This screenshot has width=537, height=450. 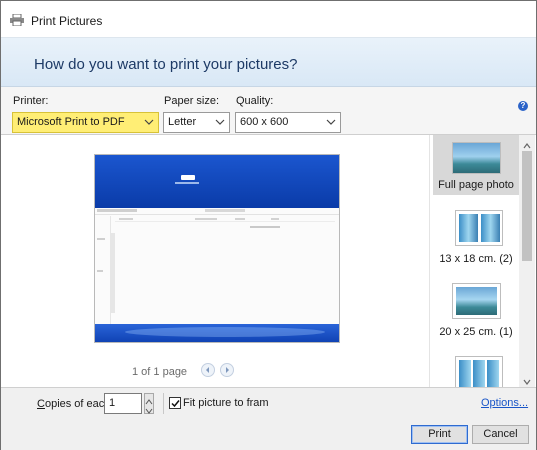 I want to click on two-photo-thumbnail-icon, so click(x=479, y=228).